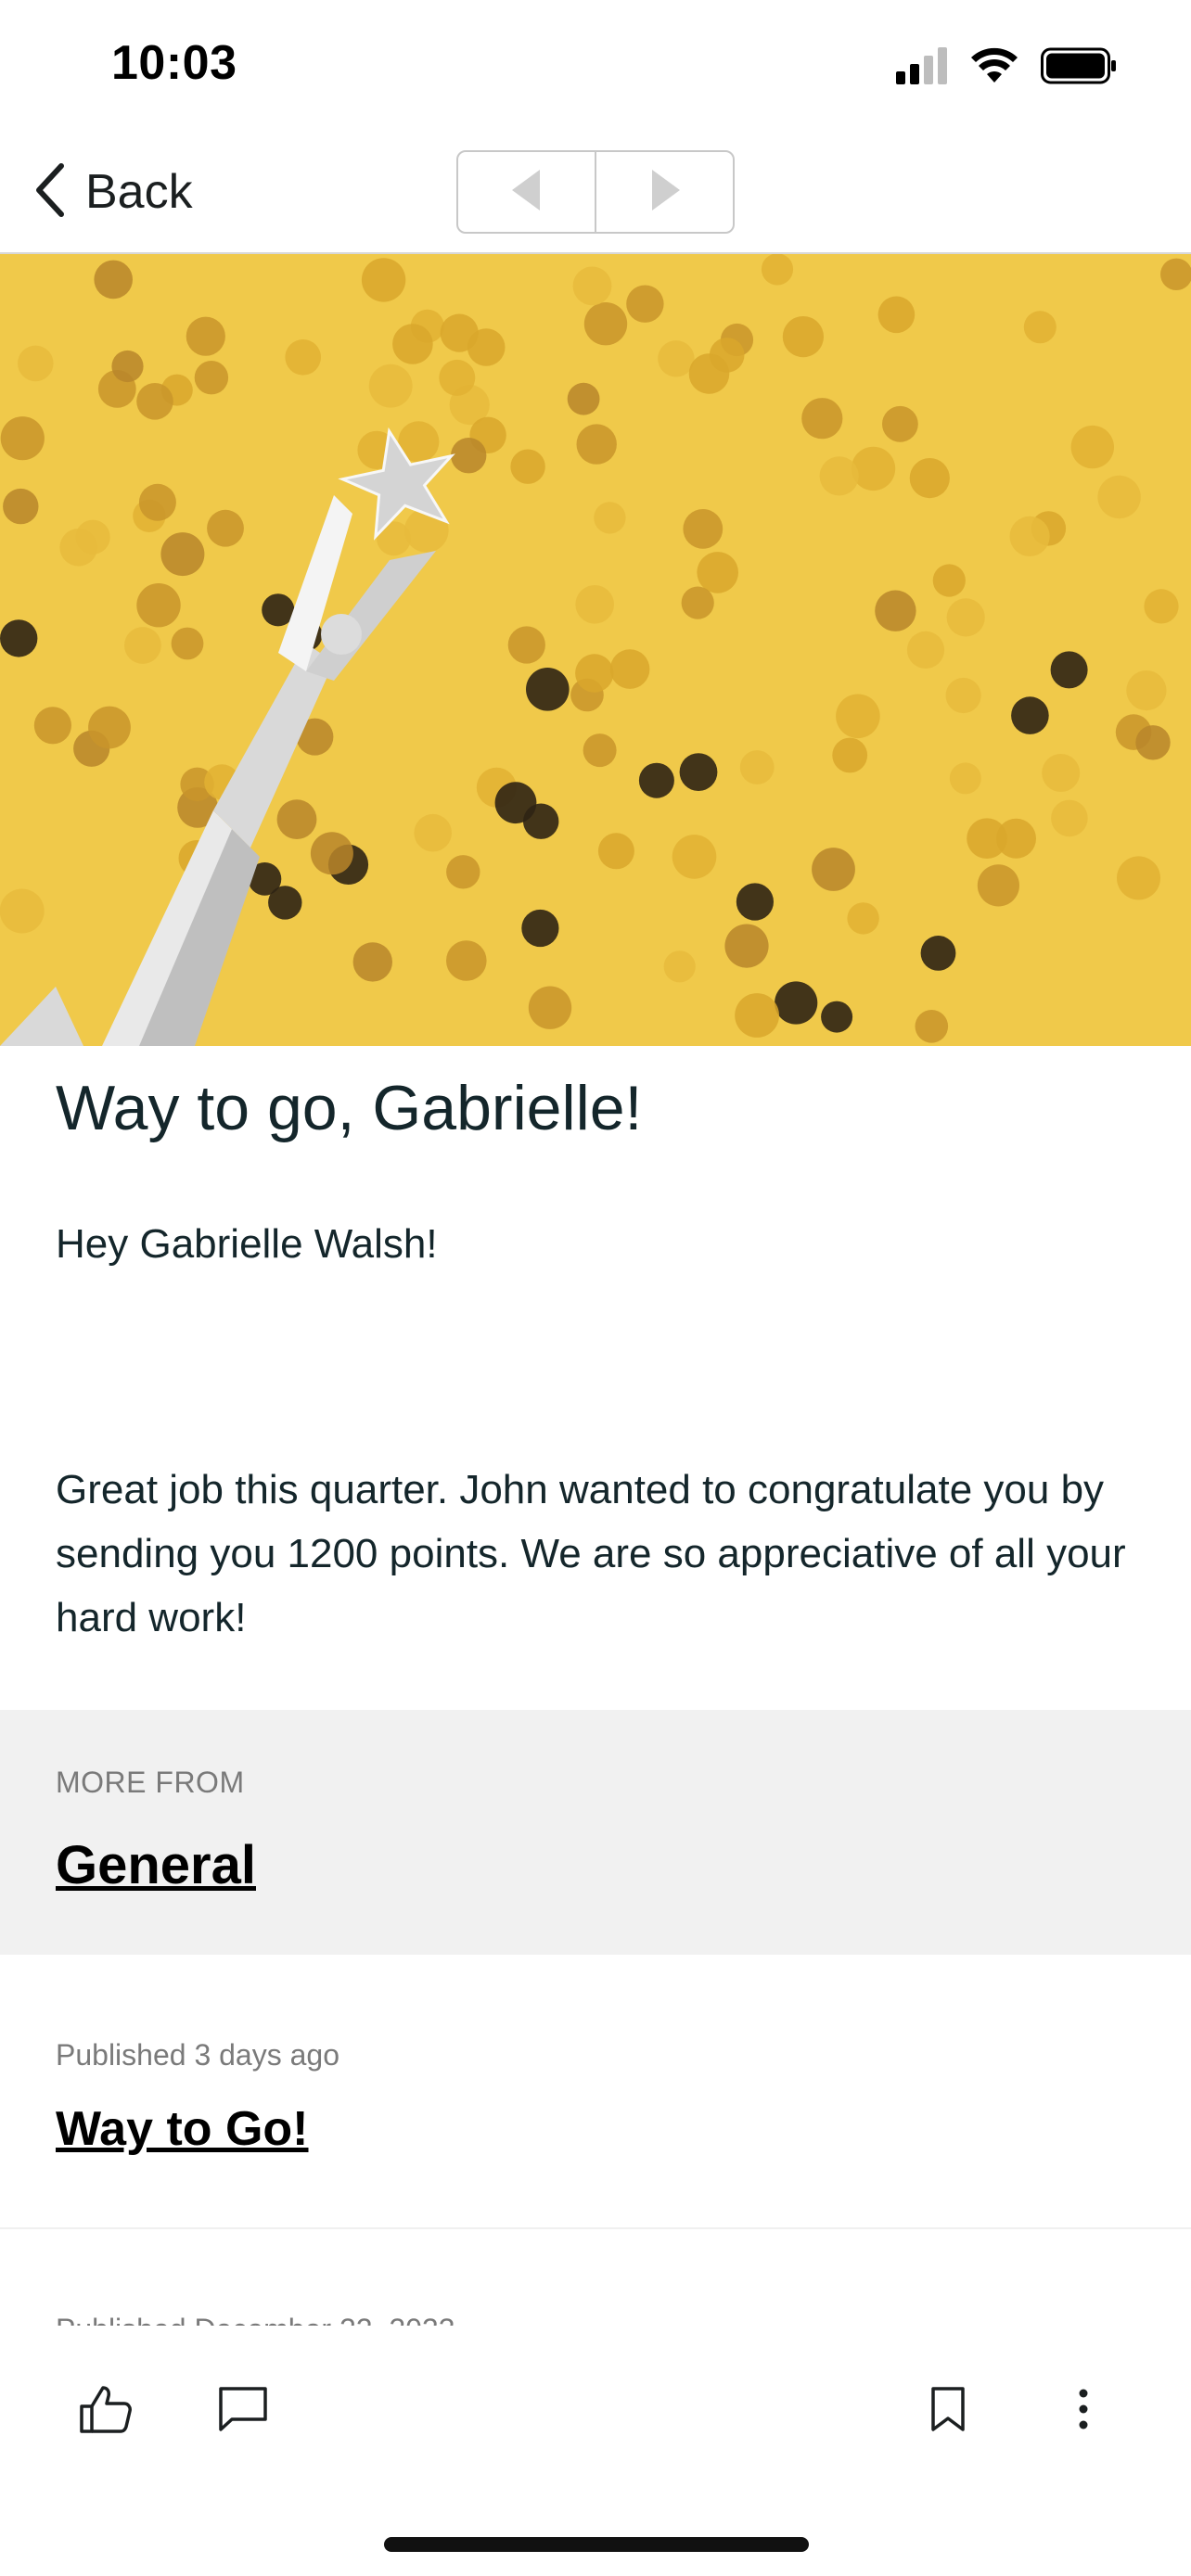  I want to click on thumbs-up-icon, so click(106, 2411).